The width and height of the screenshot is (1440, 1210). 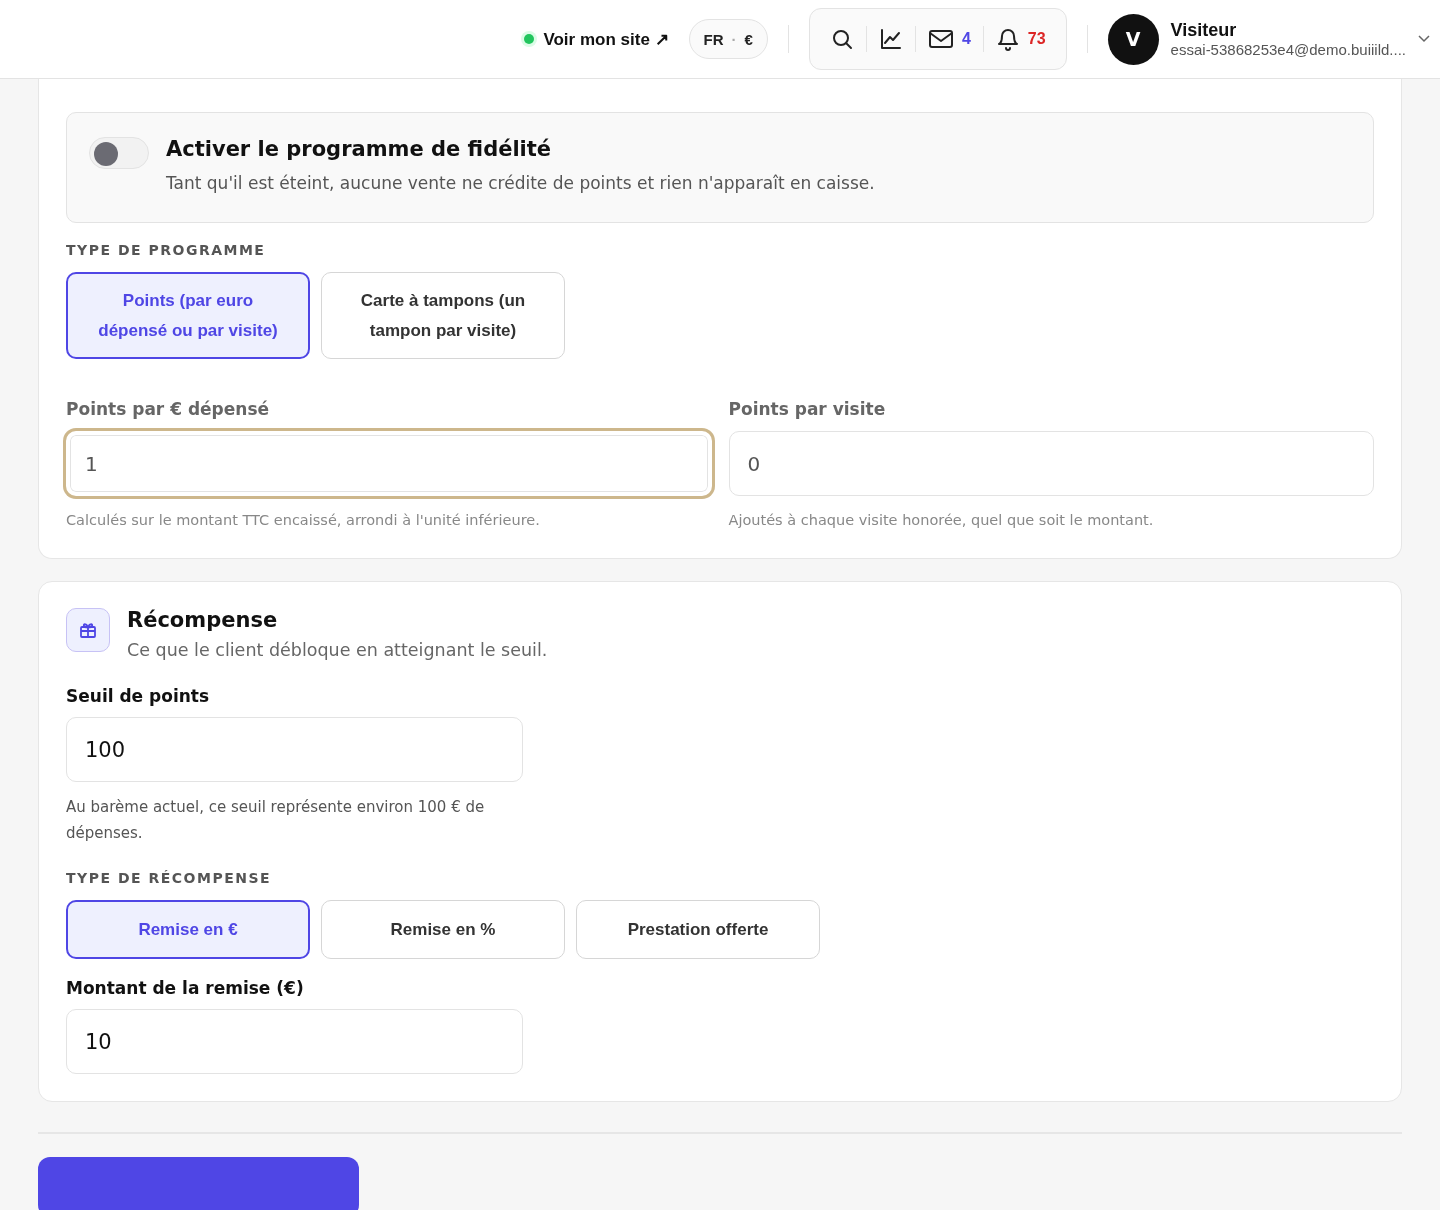 What do you see at coordinates (337, 650) in the screenshot?
I see `section-subtitle: Ce que le client débloque en atteignant le seuil.` at bounding box center [337, 650].